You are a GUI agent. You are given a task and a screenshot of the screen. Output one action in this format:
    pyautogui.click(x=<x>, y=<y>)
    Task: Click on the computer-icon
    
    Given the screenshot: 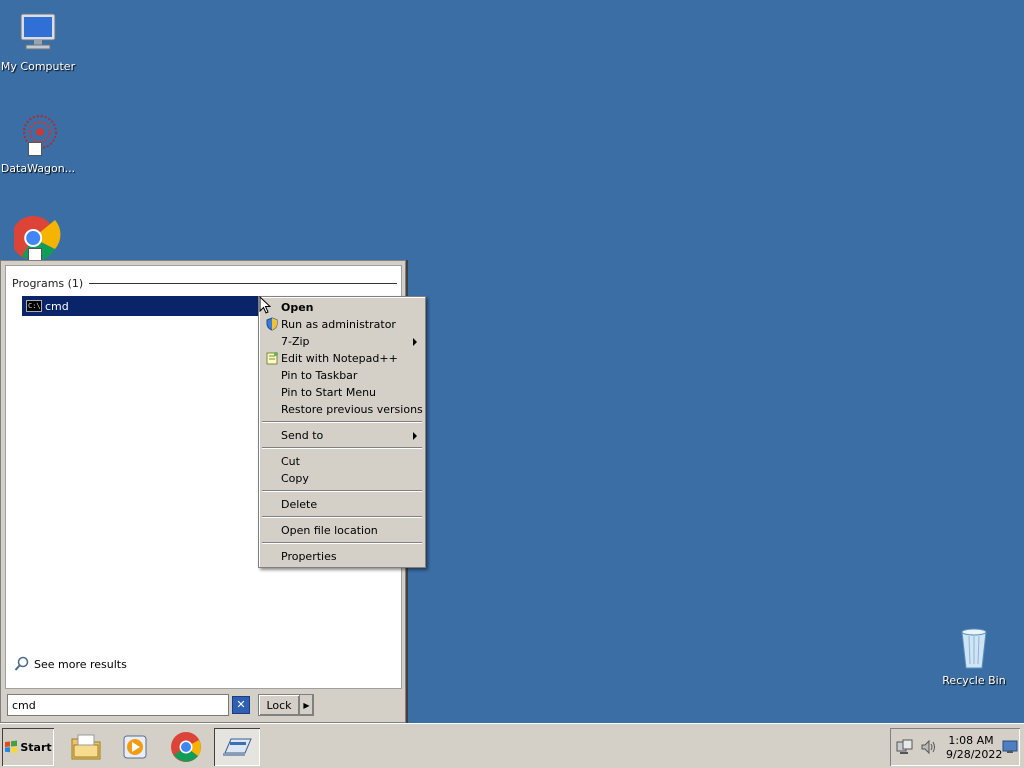 What is the action you would take?
    pyautogui.click(x=38, y=34)
    